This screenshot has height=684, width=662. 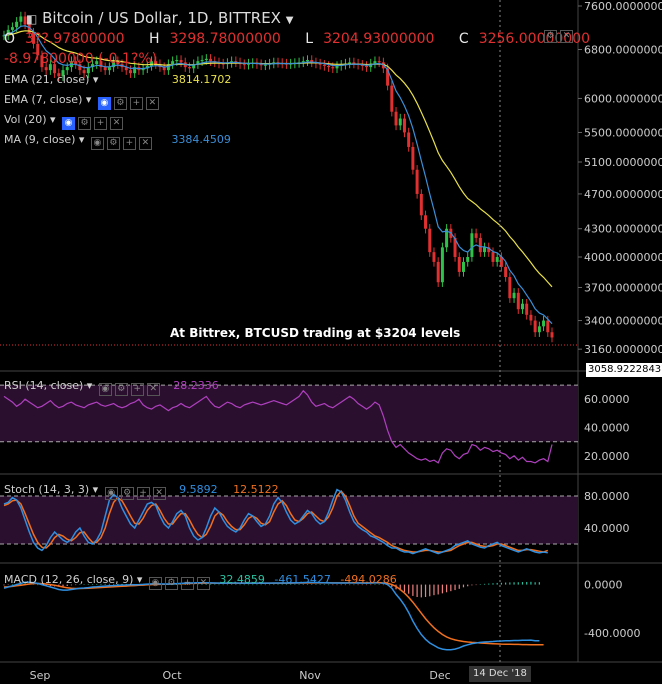 What do you see at coordinates (159, 18) in the screenshot?
I see `symbol-title: ◧ Bitcoin / US Dollar, 1D, BITTREX ▼` at bounding box center [159, 18].